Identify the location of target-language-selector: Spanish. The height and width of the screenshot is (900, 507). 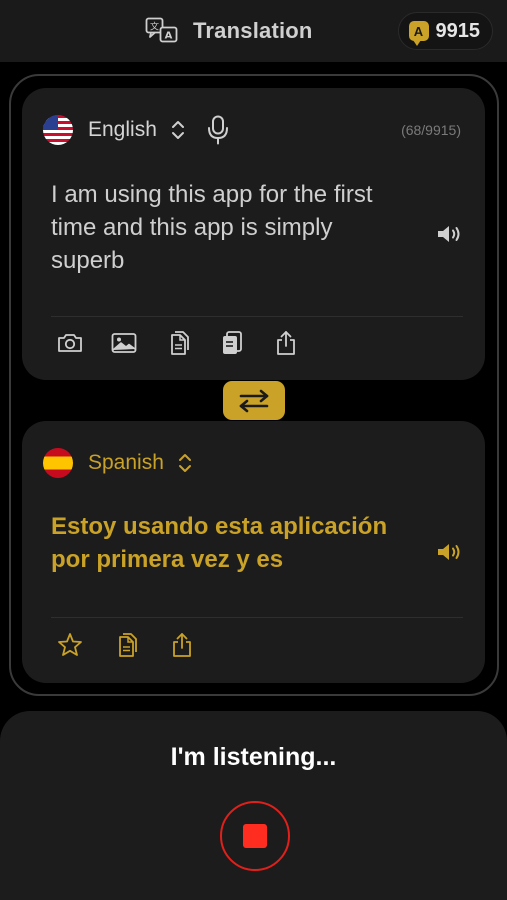
(117, 463).